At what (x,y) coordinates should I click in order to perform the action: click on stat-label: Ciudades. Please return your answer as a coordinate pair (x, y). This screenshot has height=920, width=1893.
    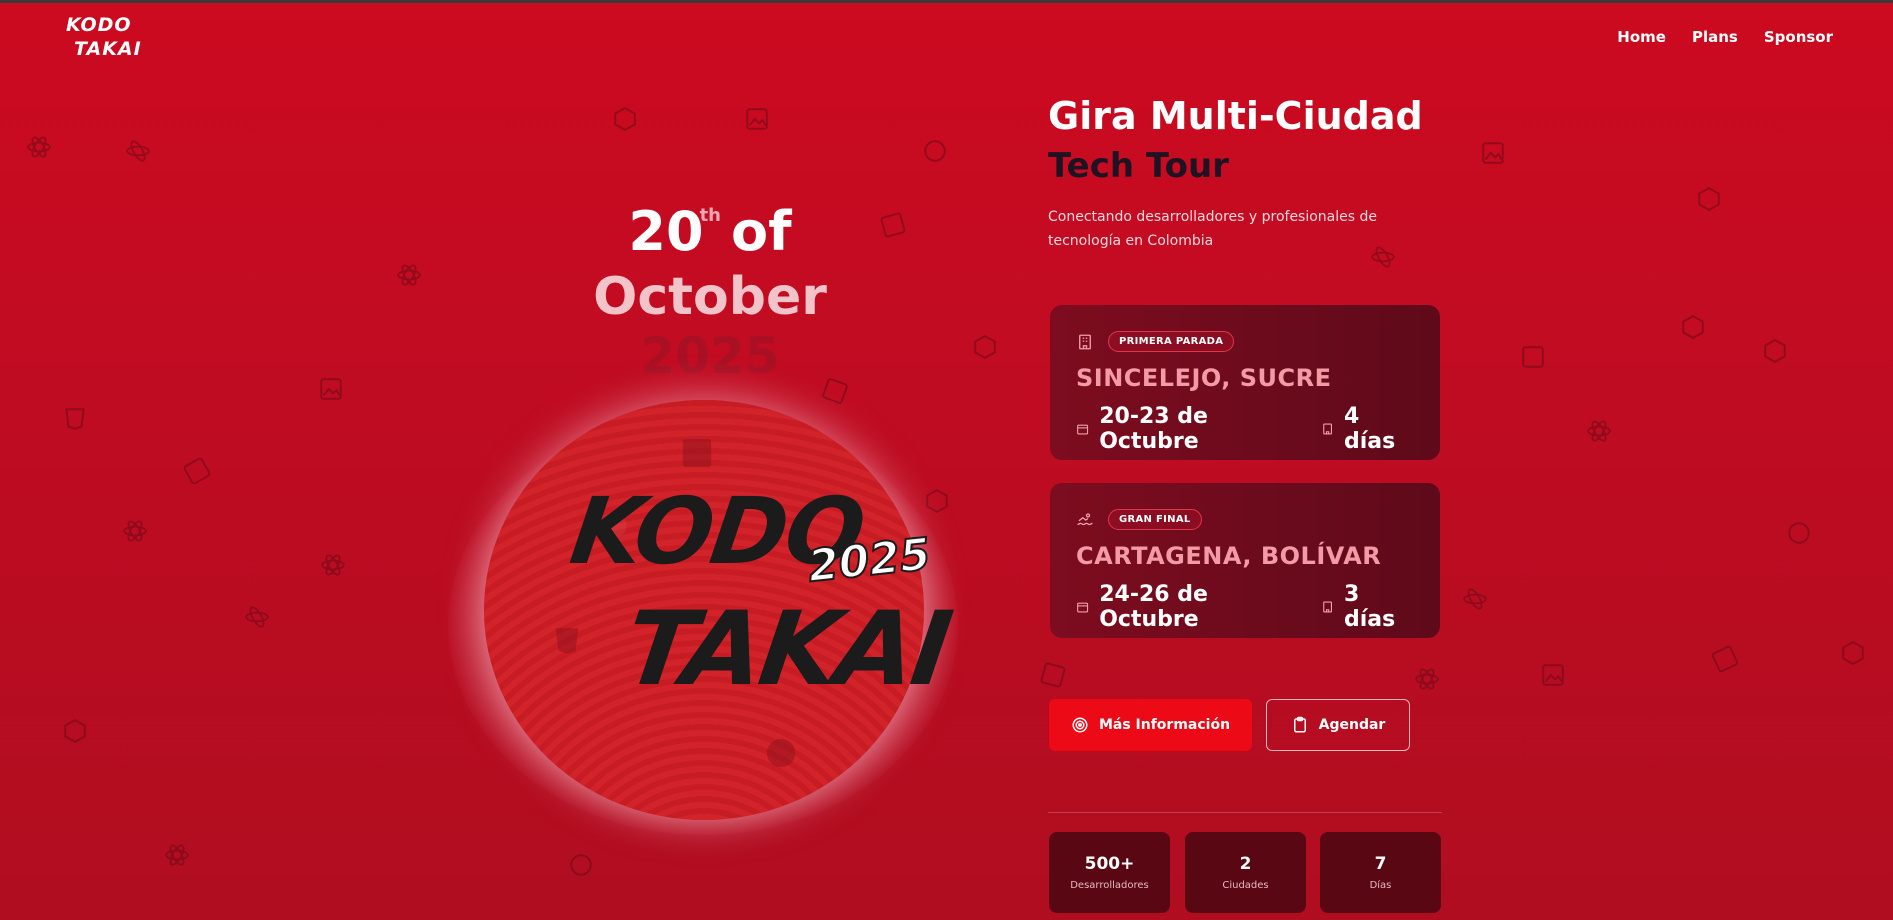
    Looking at the image, I should click on (1245, 885).